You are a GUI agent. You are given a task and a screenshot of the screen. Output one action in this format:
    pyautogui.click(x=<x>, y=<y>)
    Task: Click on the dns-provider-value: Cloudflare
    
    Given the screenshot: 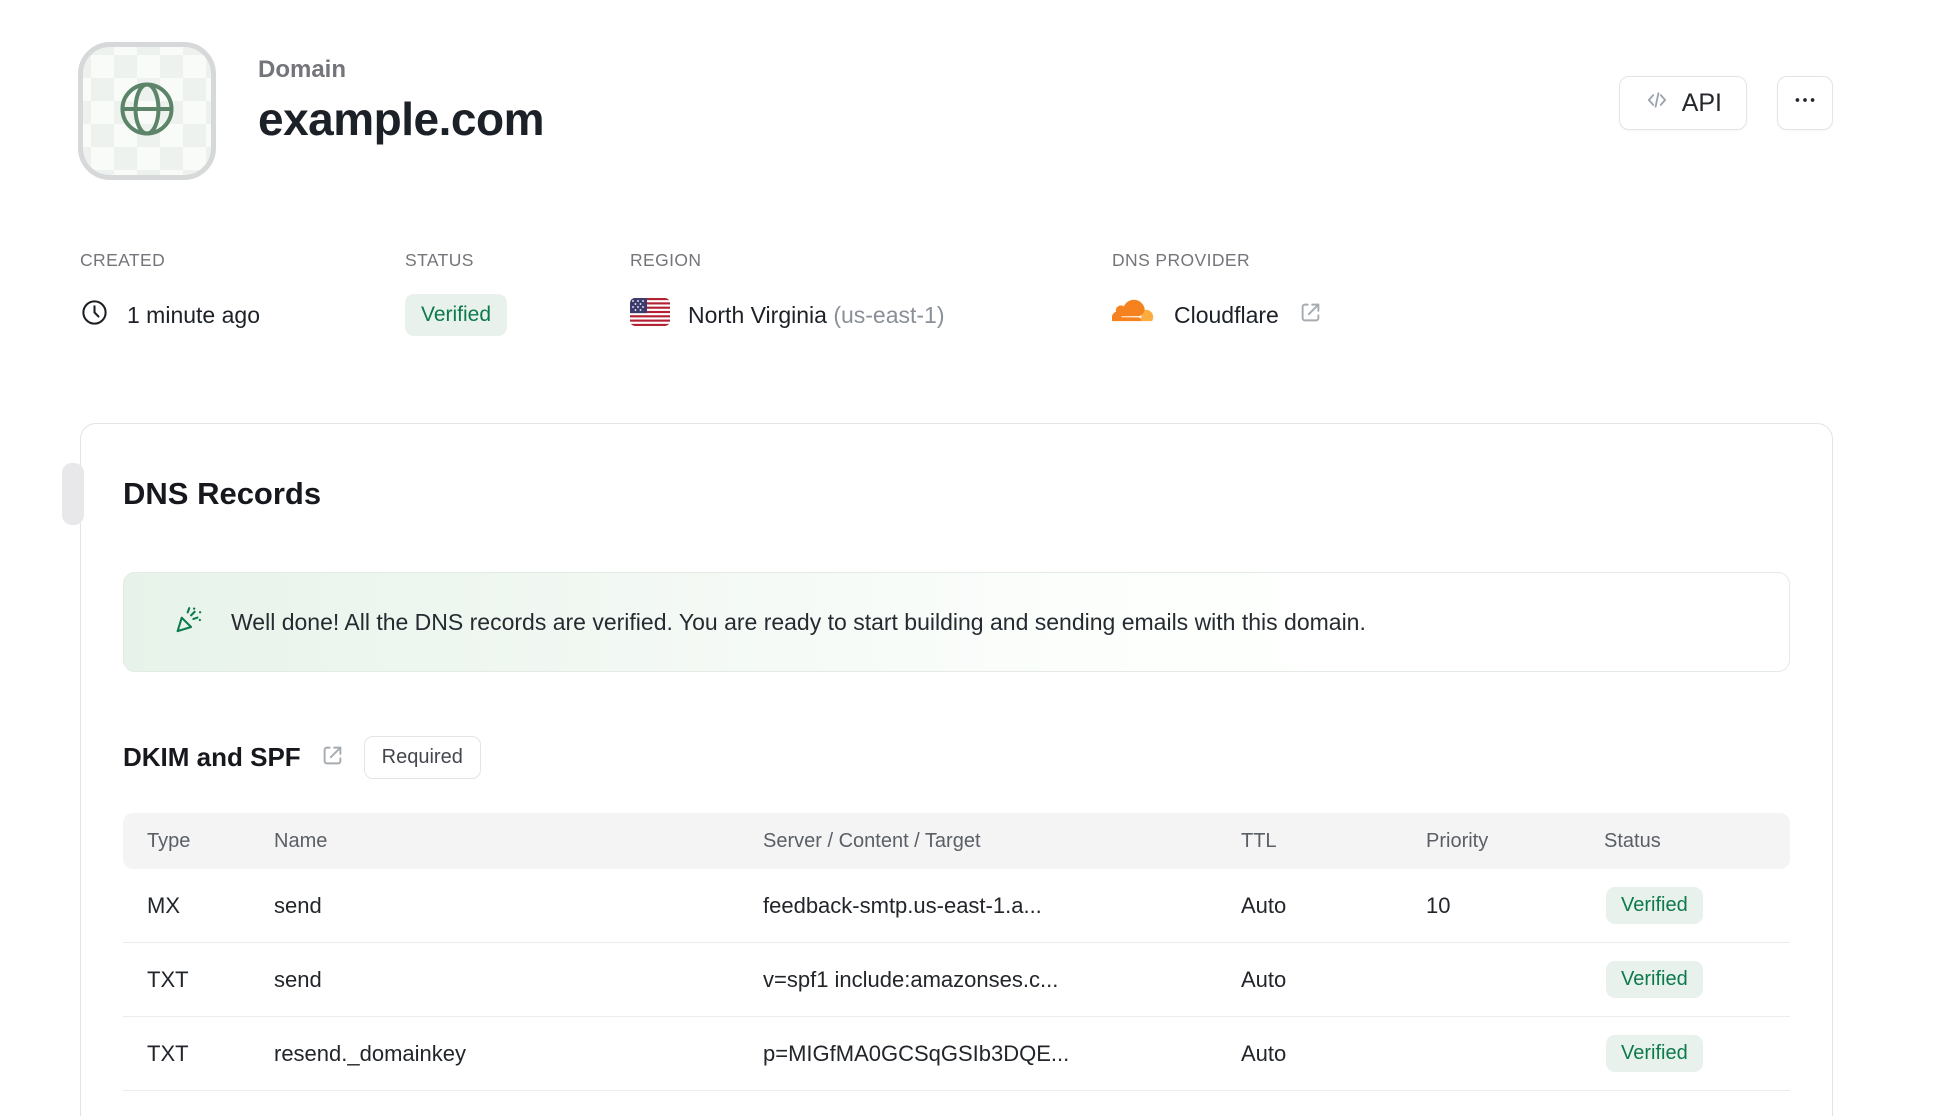 What is the action you would take?
    pyautogui.click(x=1226, y=314)
    